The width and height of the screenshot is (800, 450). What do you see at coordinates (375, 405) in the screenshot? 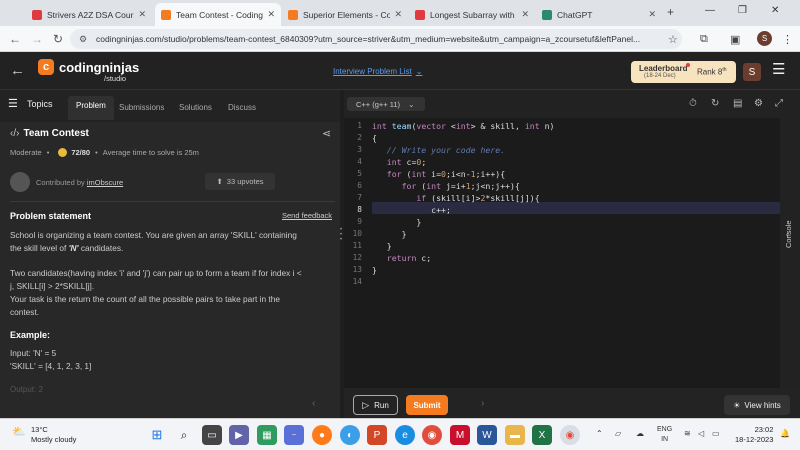
I see `run-button: ▷ Run` at bounding box center [375, 405].